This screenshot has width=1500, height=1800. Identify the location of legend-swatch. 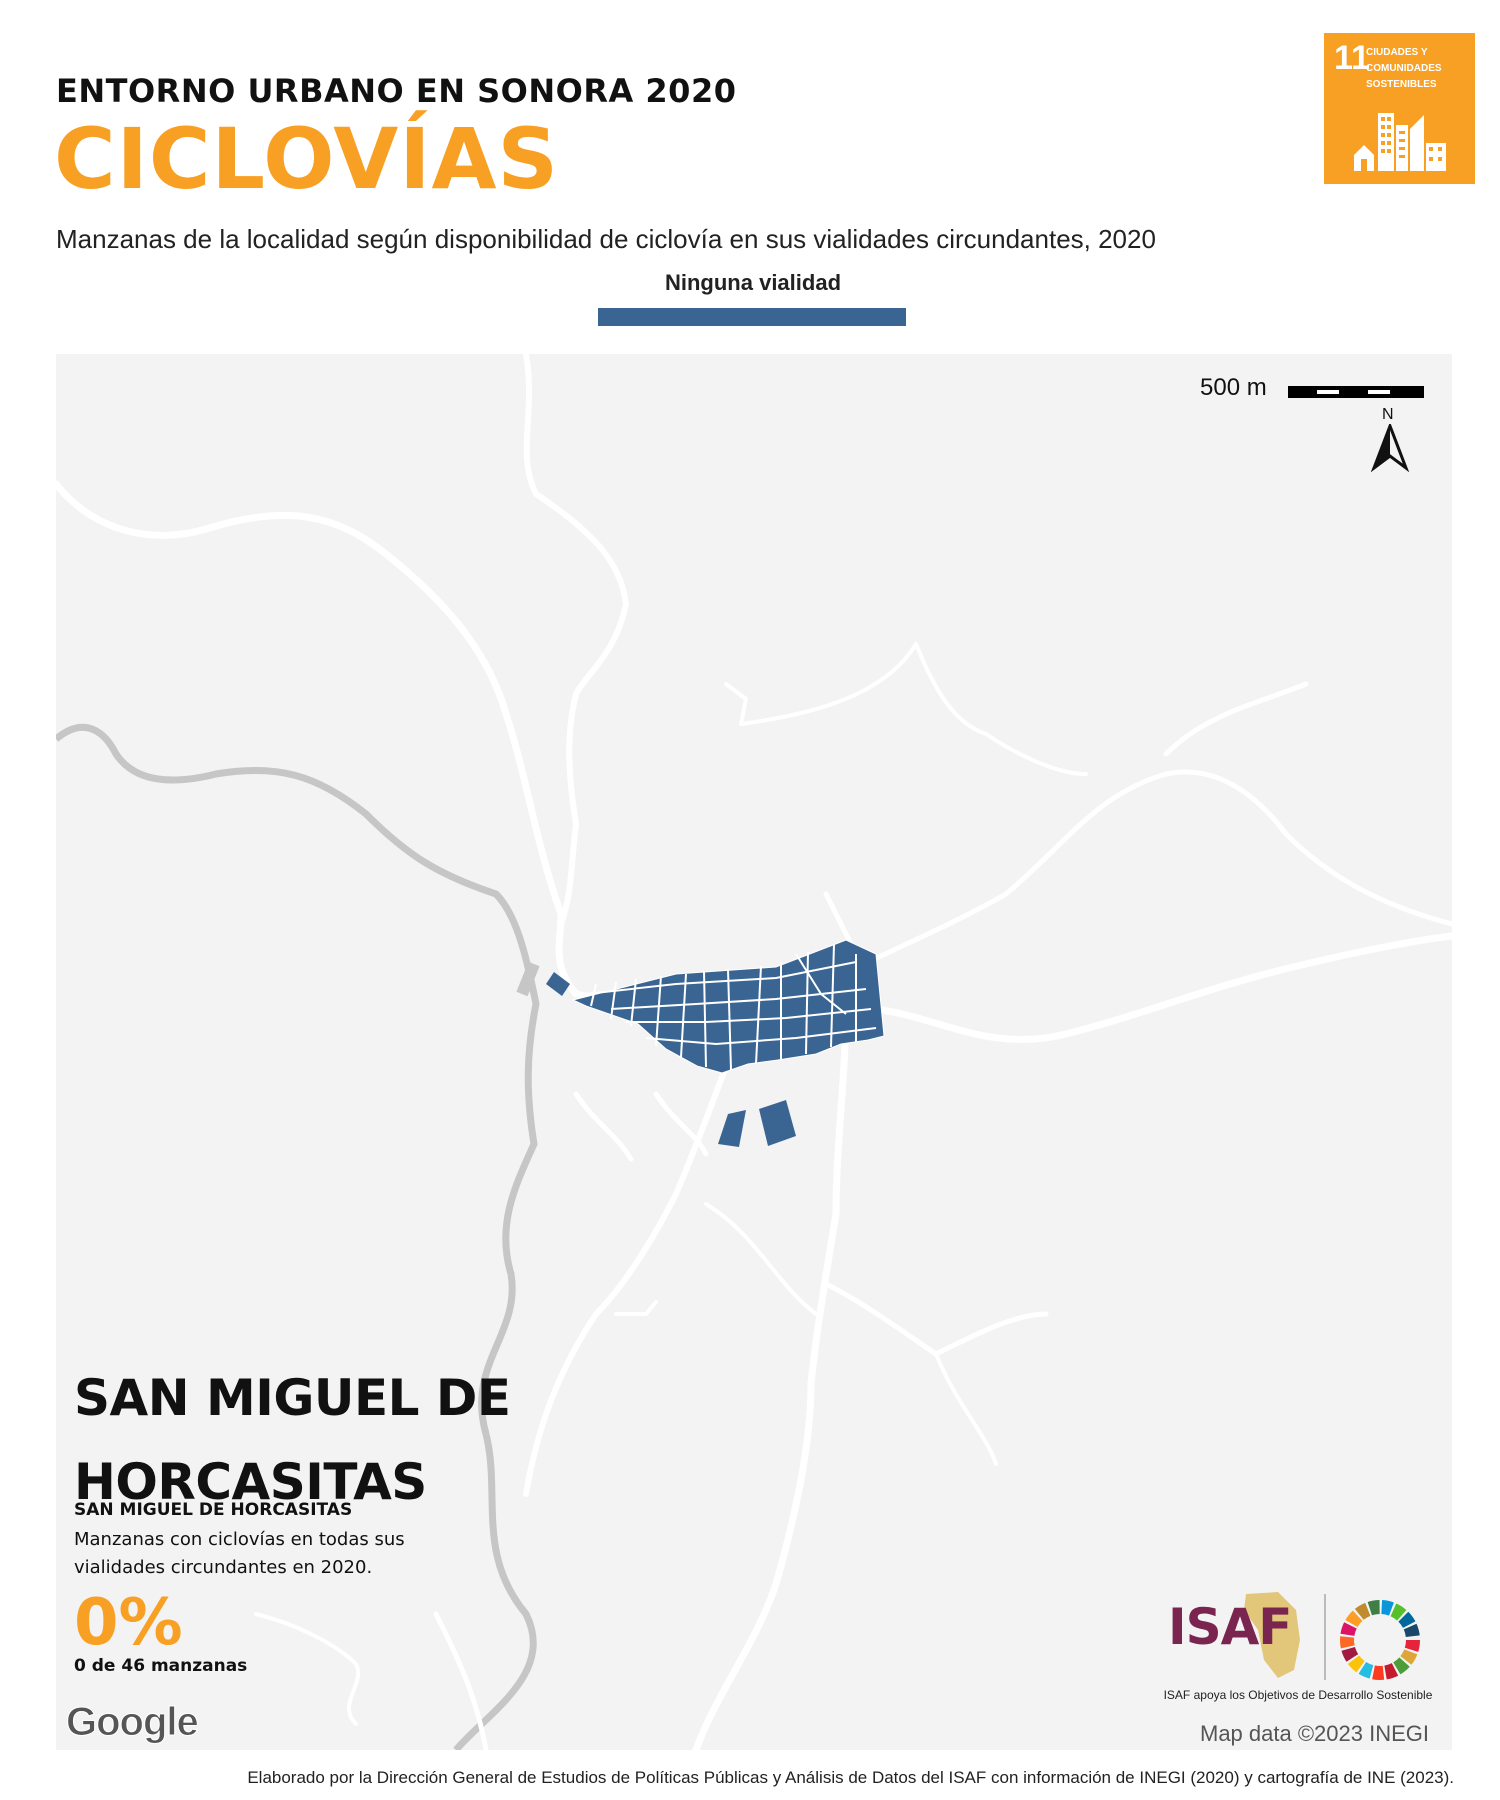
(752, 317).